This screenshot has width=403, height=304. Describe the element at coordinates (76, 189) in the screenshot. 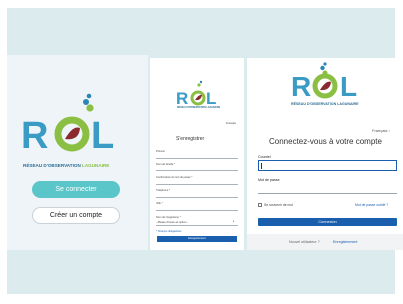

I see `connect-button: Se connecter` at that location.